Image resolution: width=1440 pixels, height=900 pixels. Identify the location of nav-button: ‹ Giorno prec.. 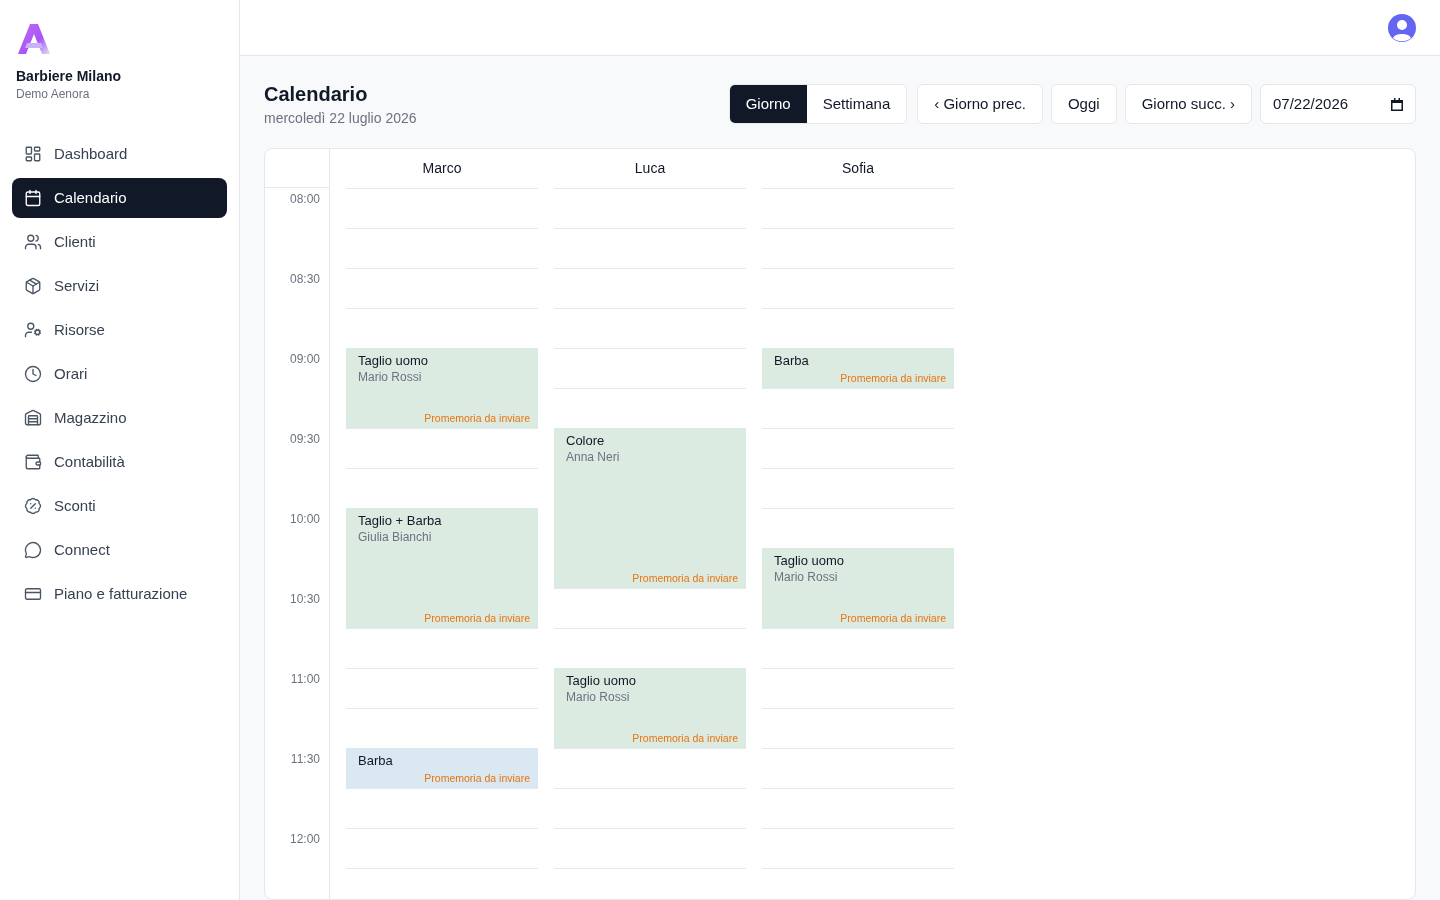
(980, 104).